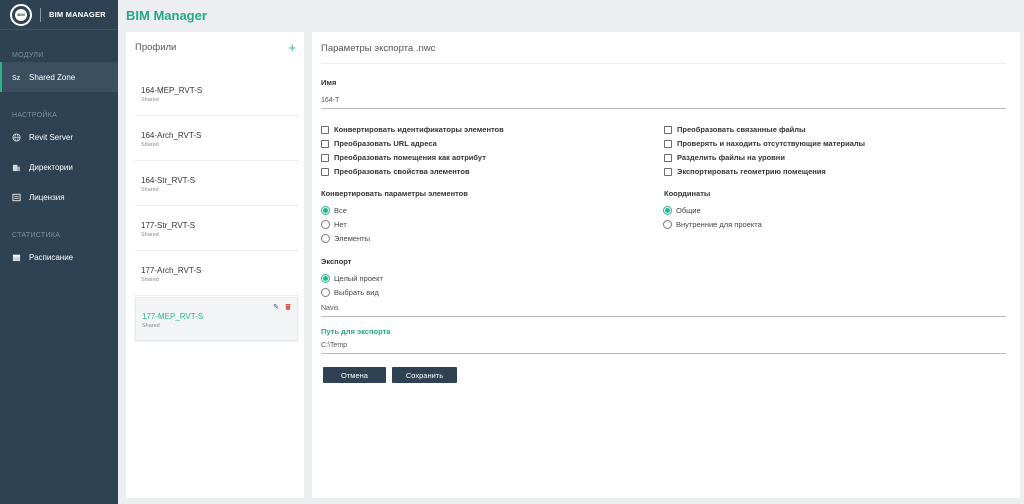 This screenshot has height=504, width=1024. Describe the element at coordinates (28, 55) in the screenshot. I see `section-label-modules: МОДУЛИ` at that location.